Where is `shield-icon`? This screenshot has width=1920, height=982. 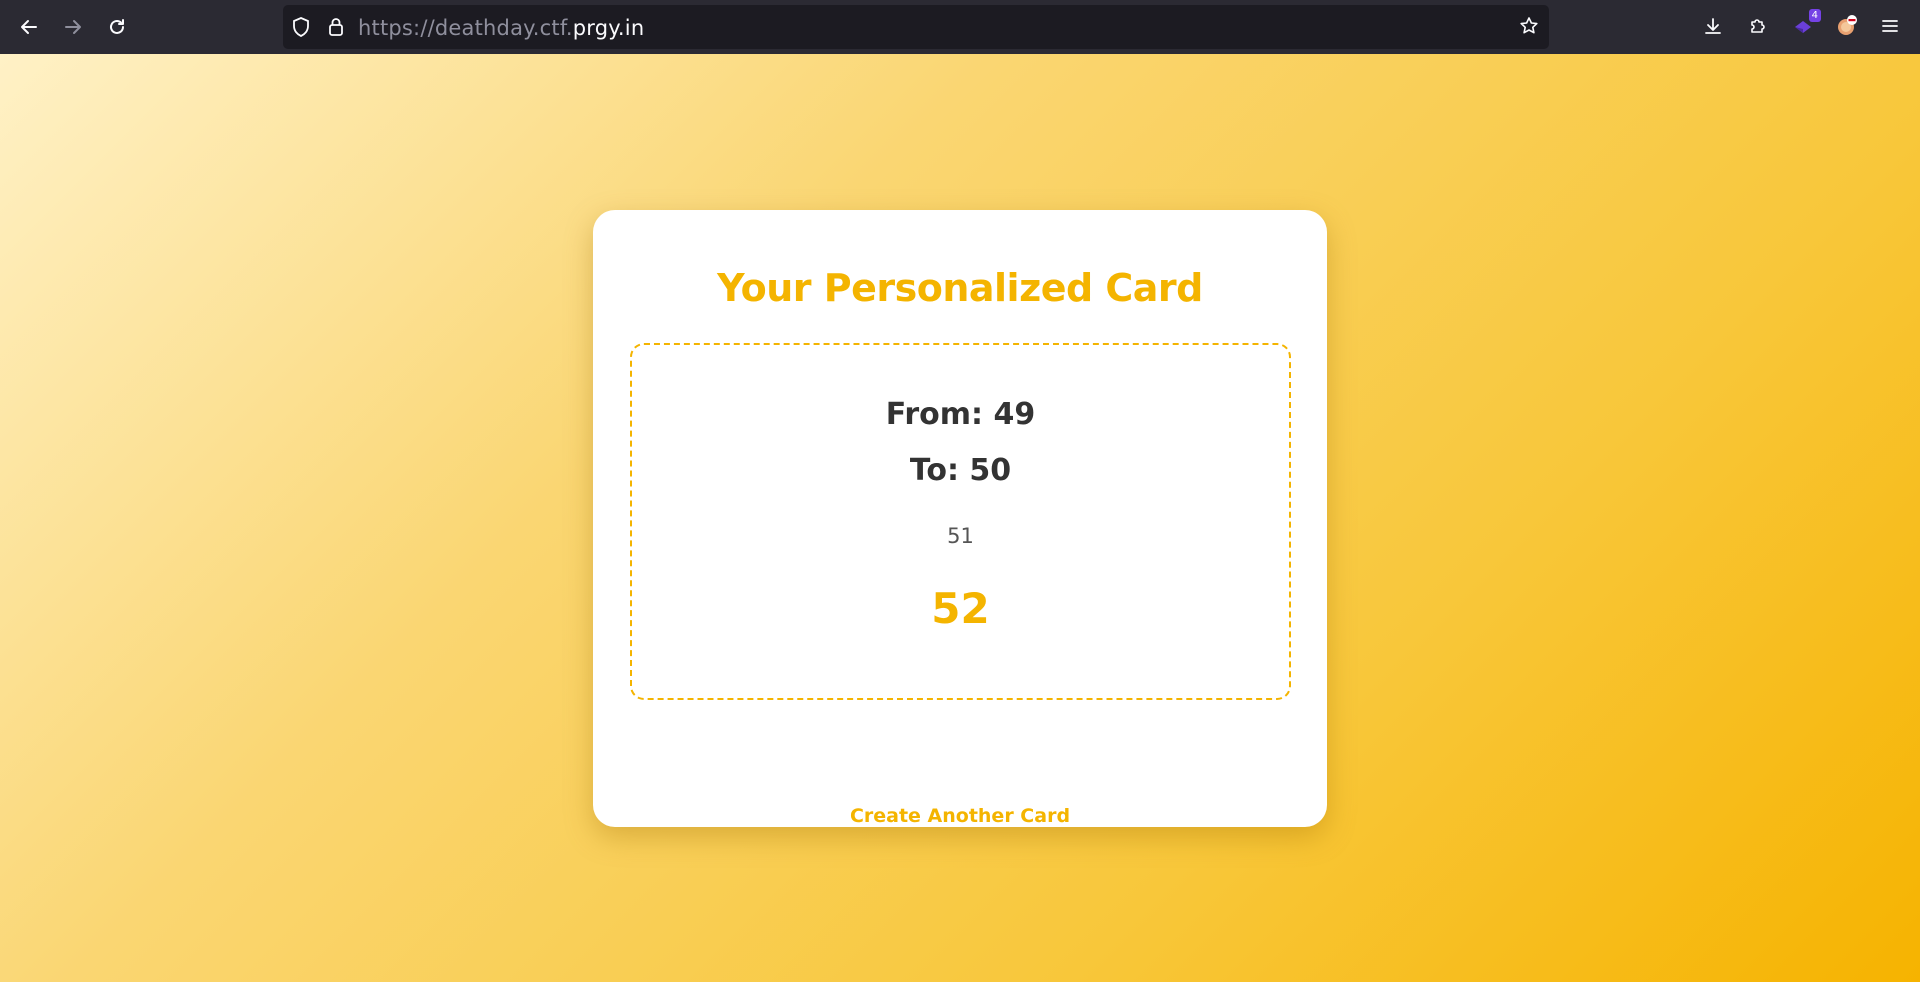 shield-icon is located at coordinates (301, 27).